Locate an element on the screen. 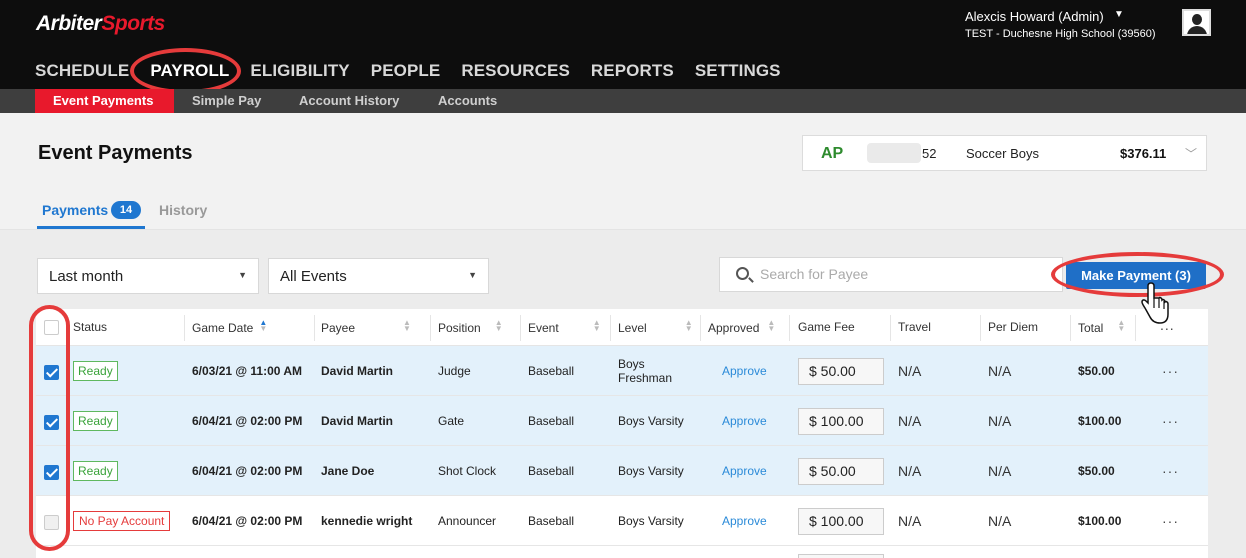 The width and height of the screenshot is (1246, 558). user-name: Alexcis Howard (Admin) is located at coordinates (1034, 16).